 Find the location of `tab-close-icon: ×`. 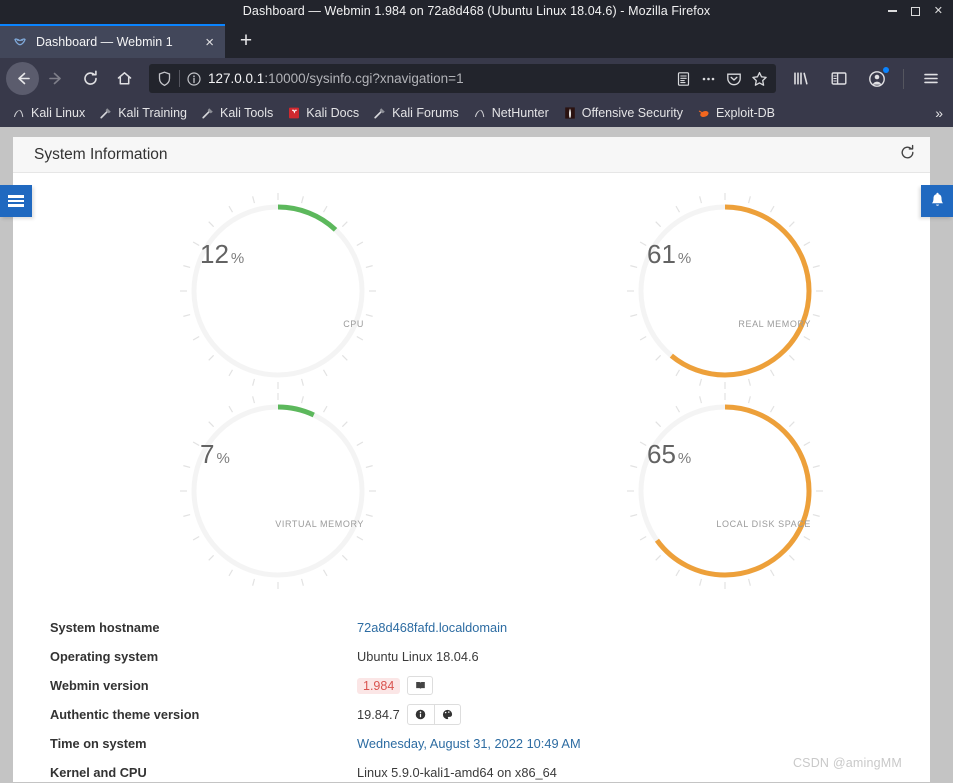

tab-close-icon: × is located at coordinates (209, 42).